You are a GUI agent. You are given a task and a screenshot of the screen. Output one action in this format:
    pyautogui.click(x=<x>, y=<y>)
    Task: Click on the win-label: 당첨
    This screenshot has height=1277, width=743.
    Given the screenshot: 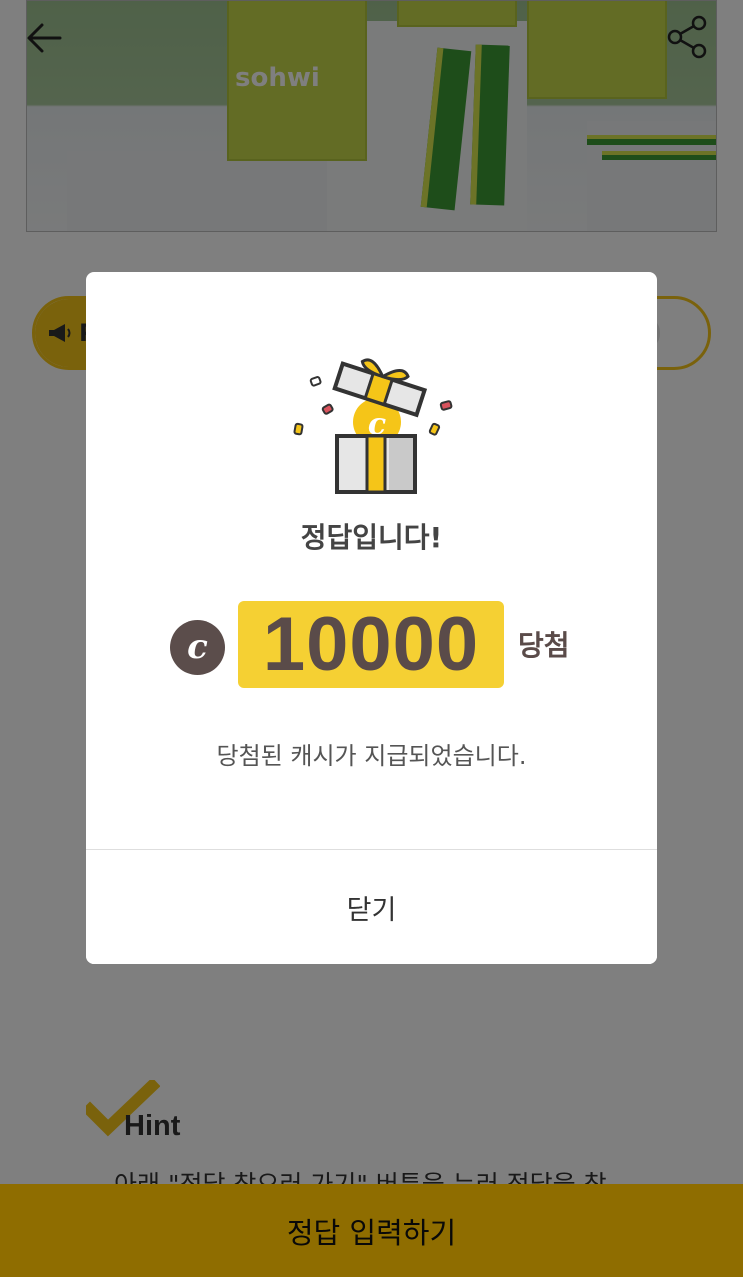 What is the action you would take?
    pyautogui.click(x=544, y=645)
    